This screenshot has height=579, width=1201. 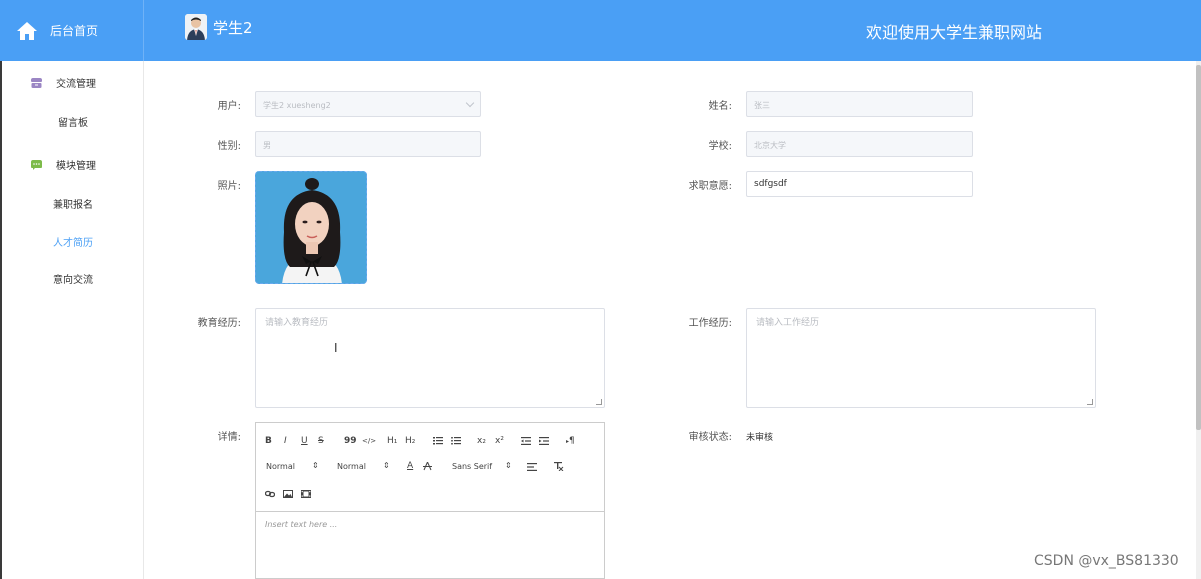 What do you see at coordinates (456, 441) in the screenshot?
I see `bullet-list-icon` at bounding box center [456, 441].